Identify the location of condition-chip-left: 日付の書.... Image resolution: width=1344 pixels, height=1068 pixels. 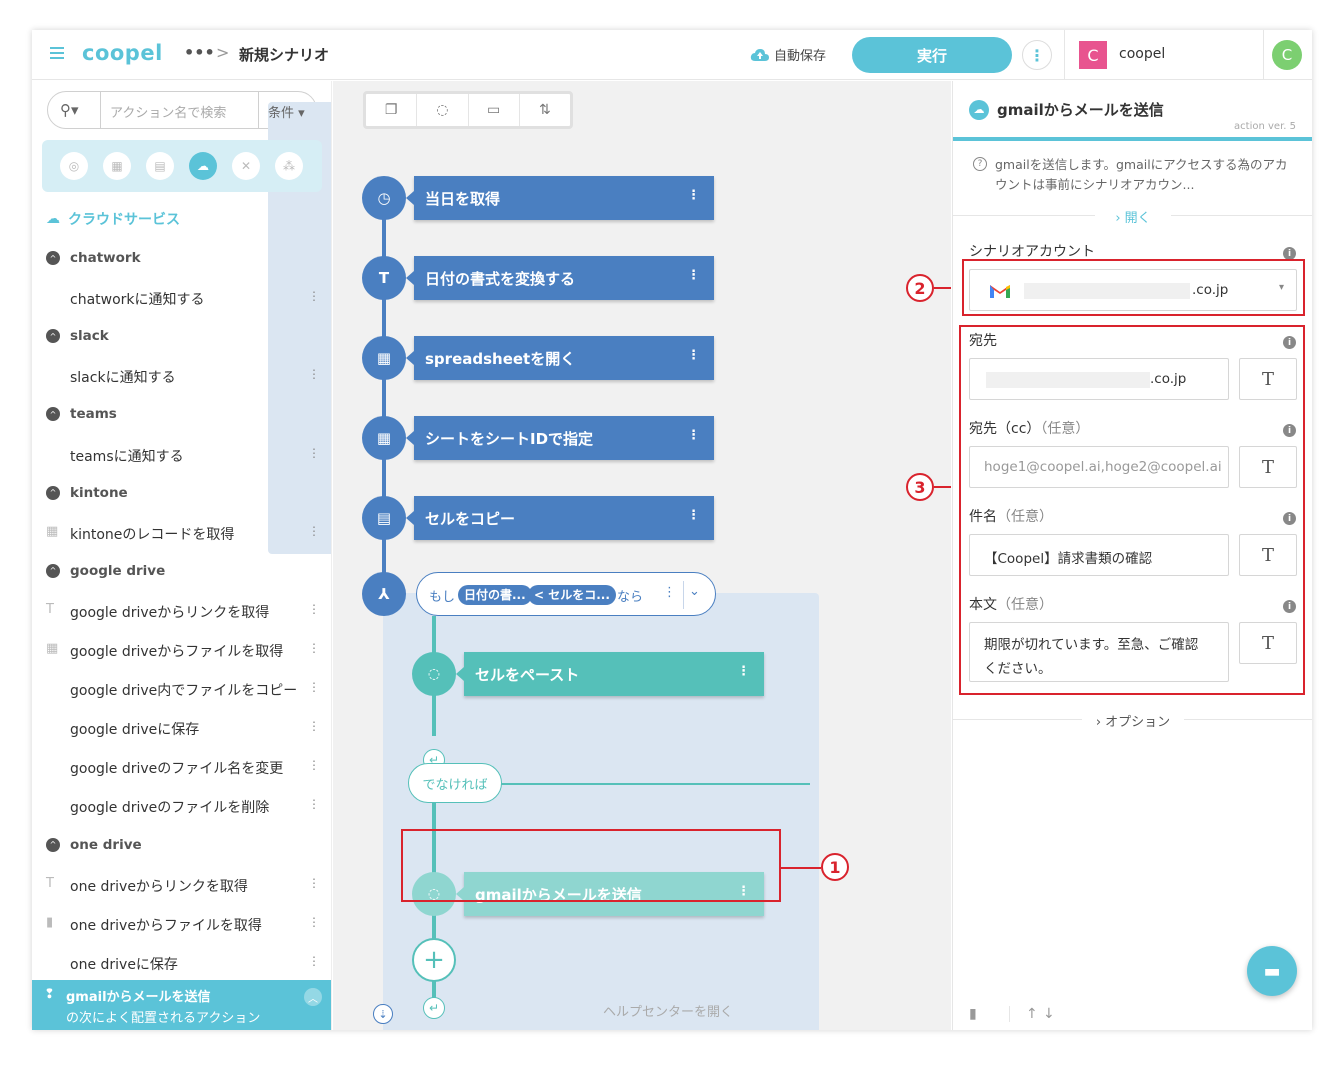
(495, 595).